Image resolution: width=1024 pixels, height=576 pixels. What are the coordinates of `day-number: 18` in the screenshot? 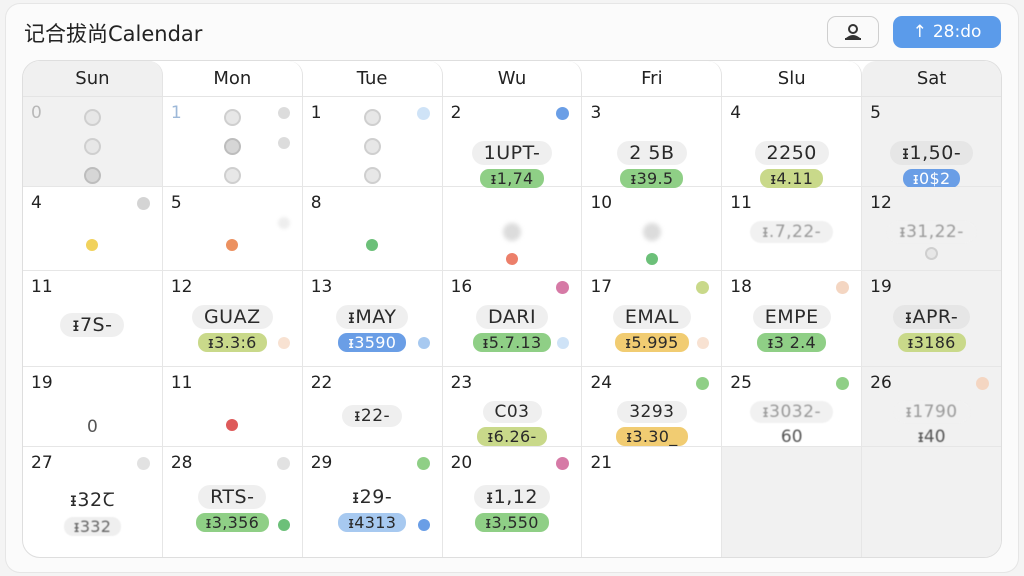 It's located at (741, 287).